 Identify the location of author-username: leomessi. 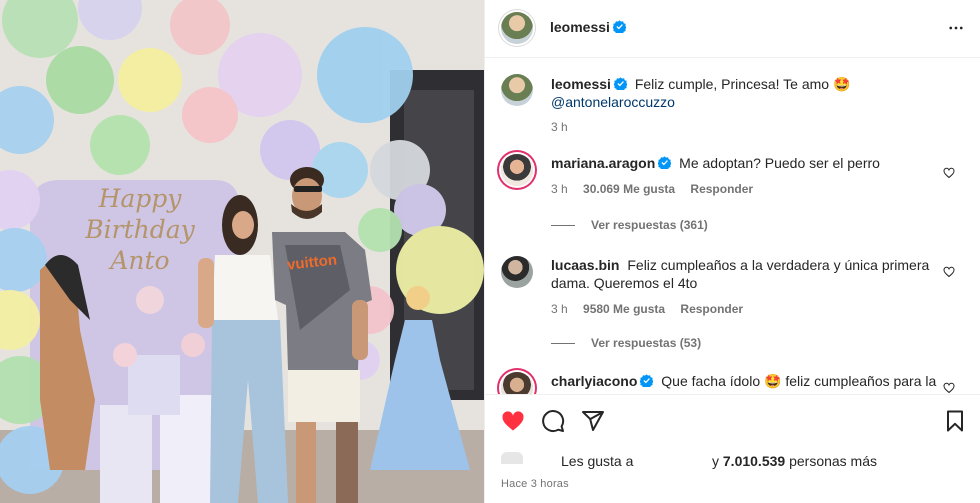
(588, 27).